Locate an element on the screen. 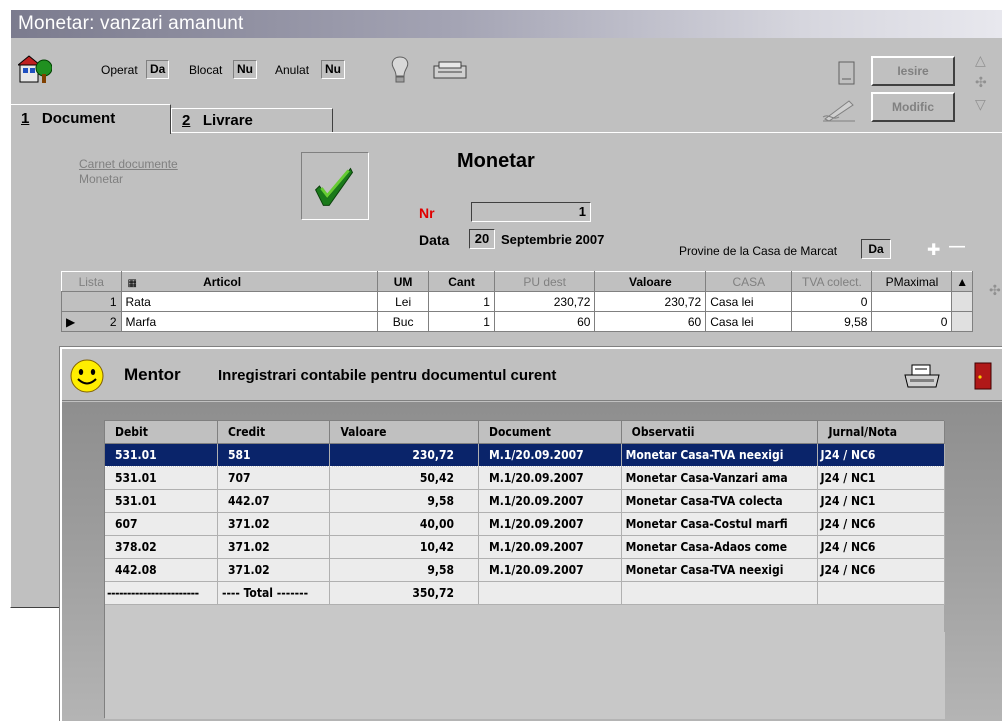 Image resolution: width=1002 pixels, height=721 pixels. observatii-cell: Monetar Casa-Vanzari ama is located at coordinates (720, 478).